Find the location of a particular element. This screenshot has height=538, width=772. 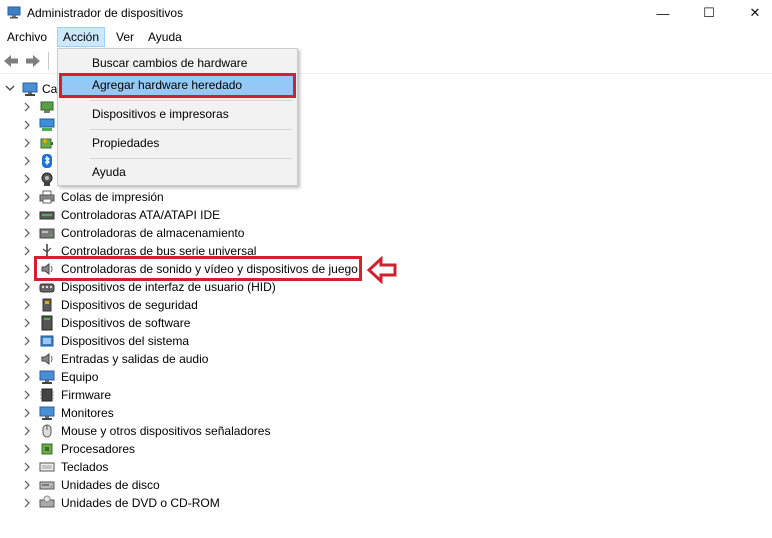

processor-icon is located at coordinates (47, 449).